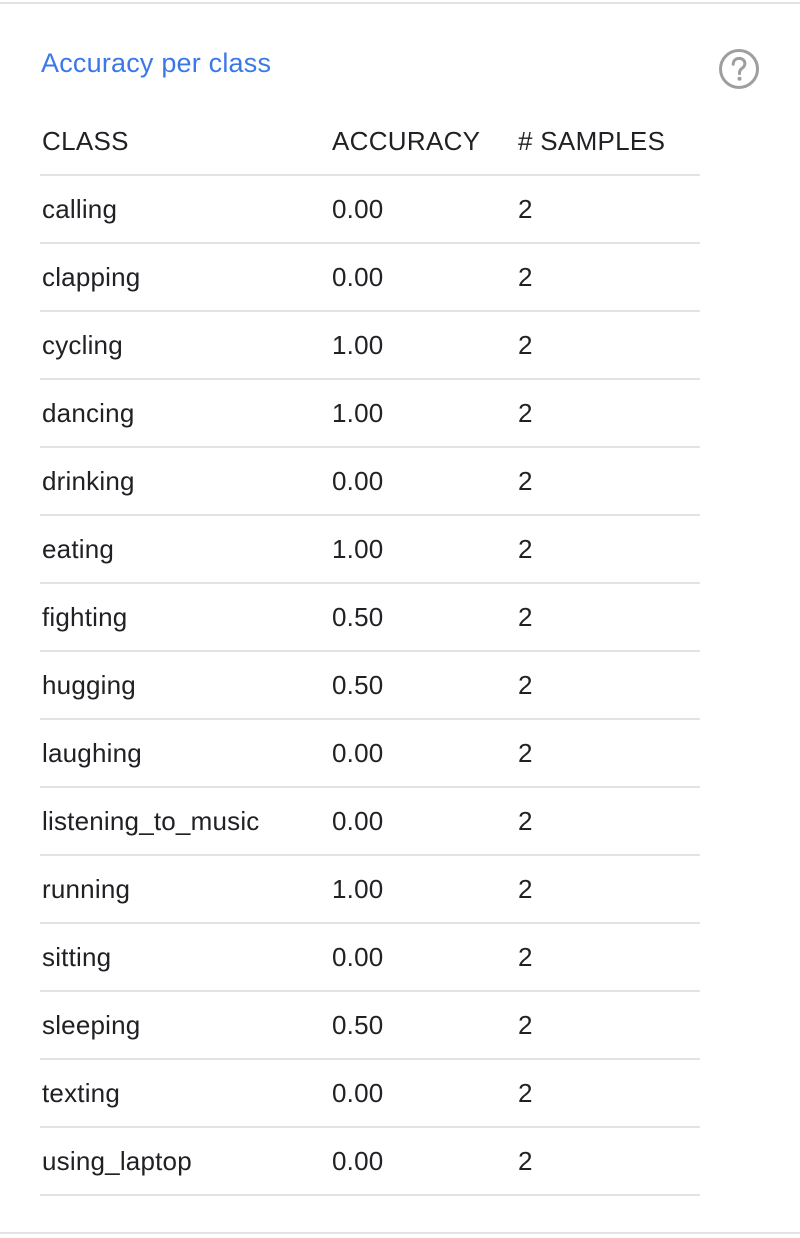 This screenshot has height=1238, width=800. What do you see at coordinates (739, 69) in the screenshot?
I see `help-circle-icon` at bounding box center [739, 69].